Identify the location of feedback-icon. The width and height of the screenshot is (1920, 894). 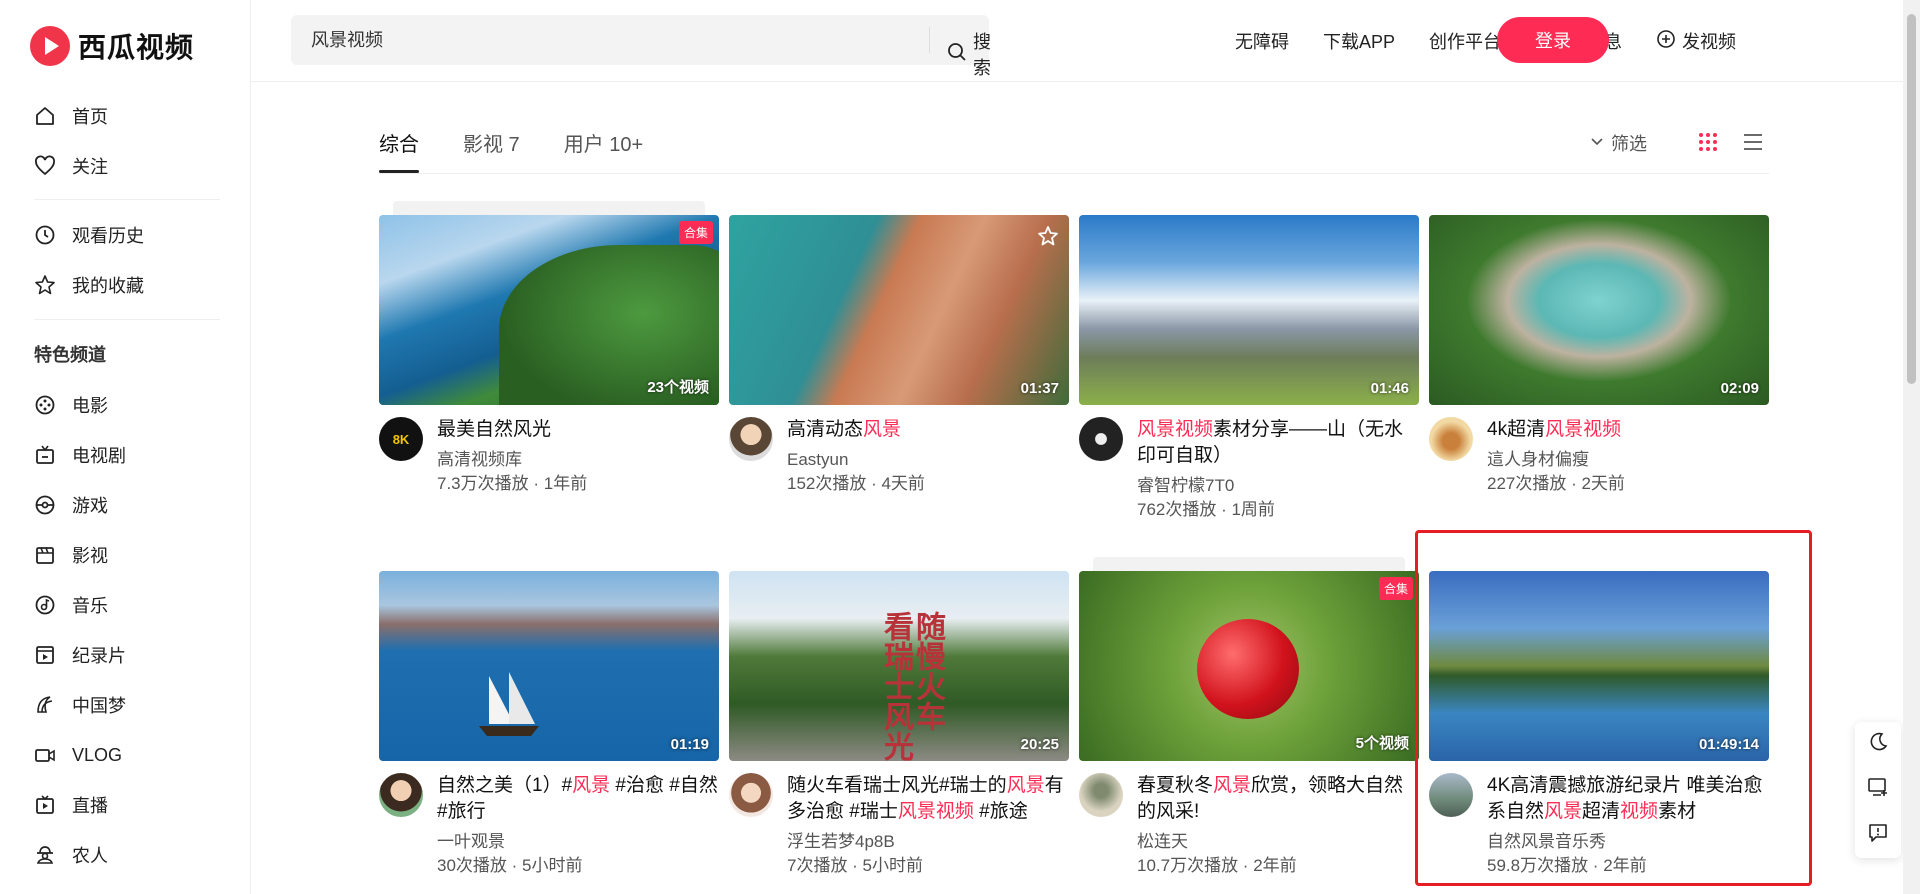
(1878, 835).